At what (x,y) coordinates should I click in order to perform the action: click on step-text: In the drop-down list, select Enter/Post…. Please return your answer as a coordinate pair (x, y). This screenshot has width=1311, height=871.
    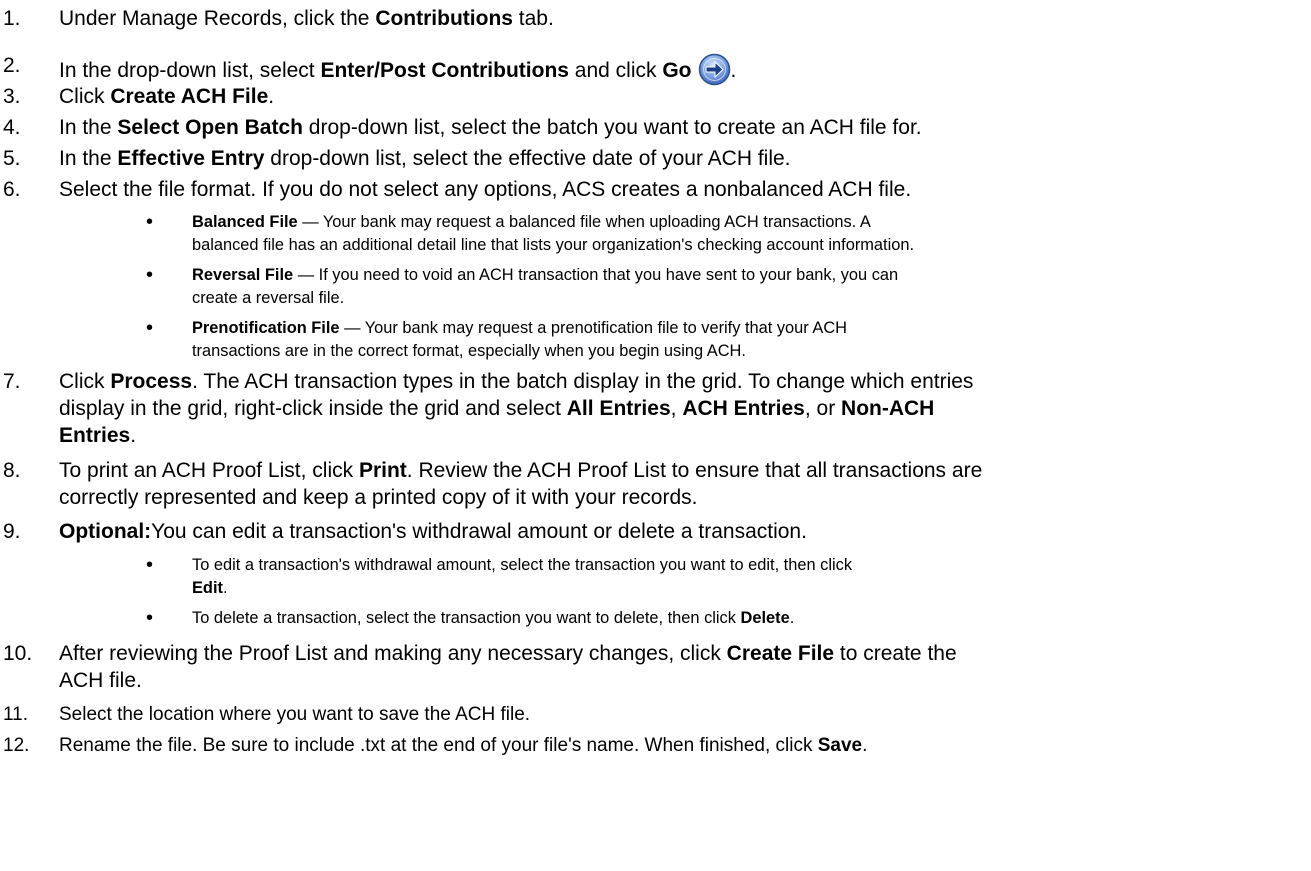
    Looking at the image, I should click on (397, 69).